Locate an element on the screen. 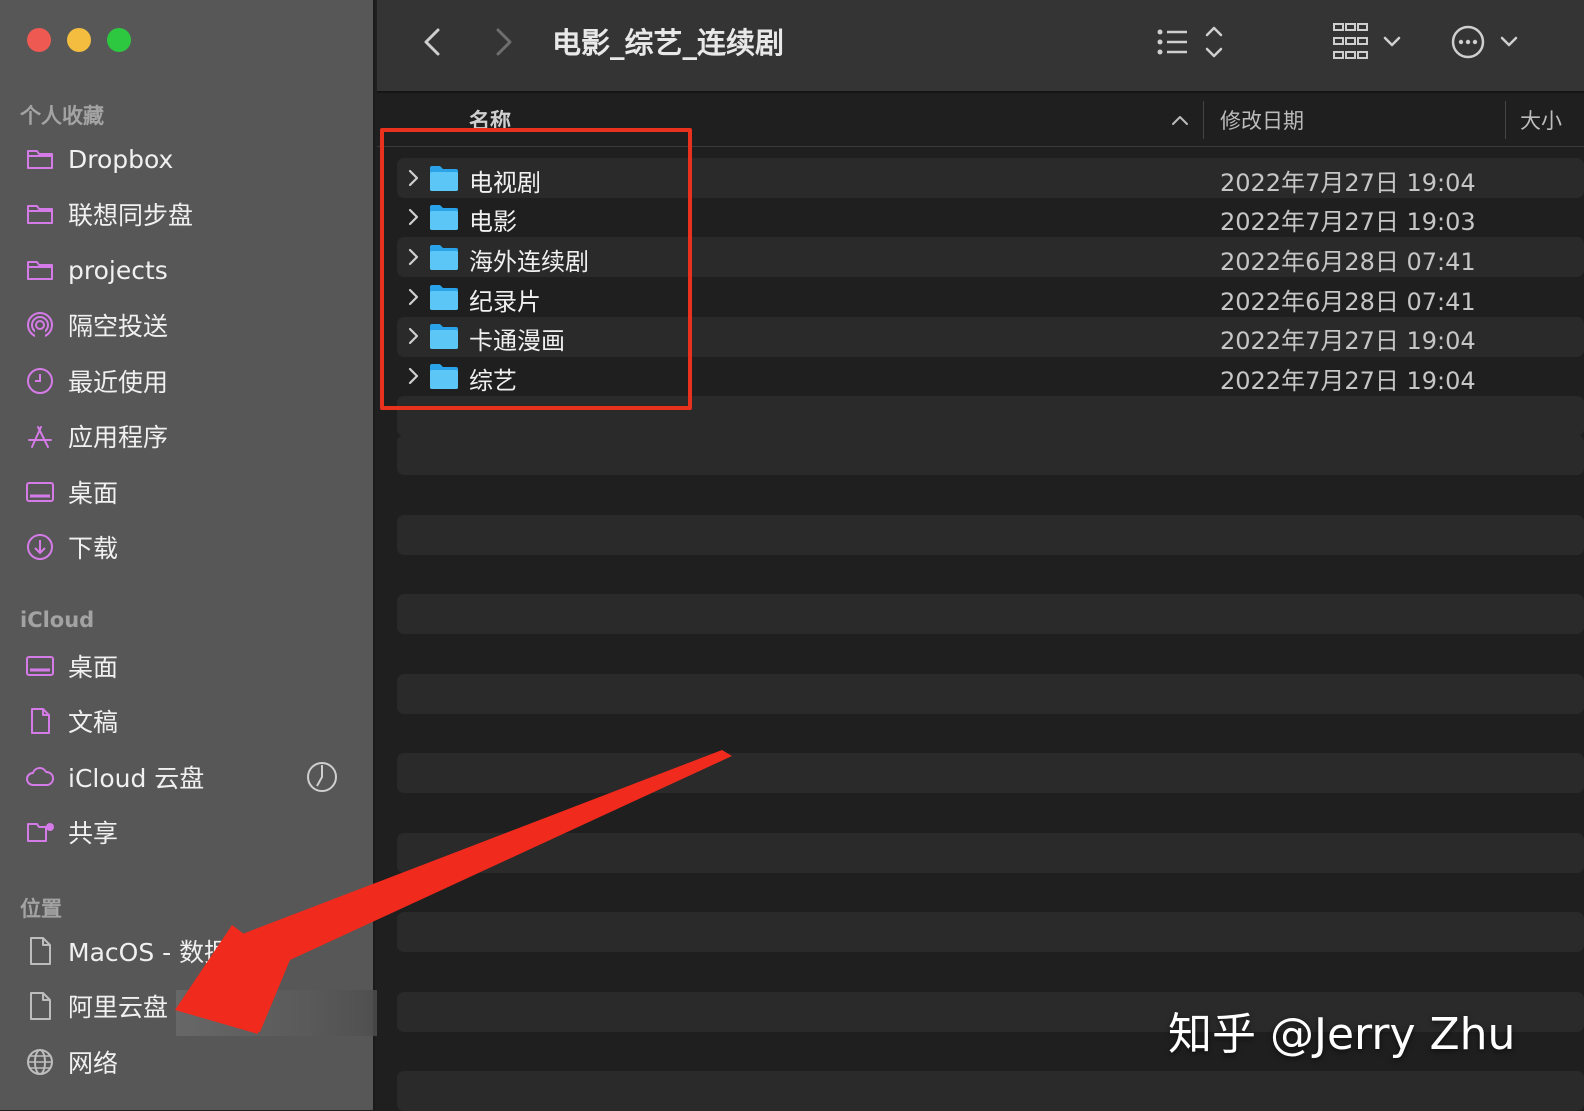  sidebar-item-projects: projects is located at coordinates (189, 270).